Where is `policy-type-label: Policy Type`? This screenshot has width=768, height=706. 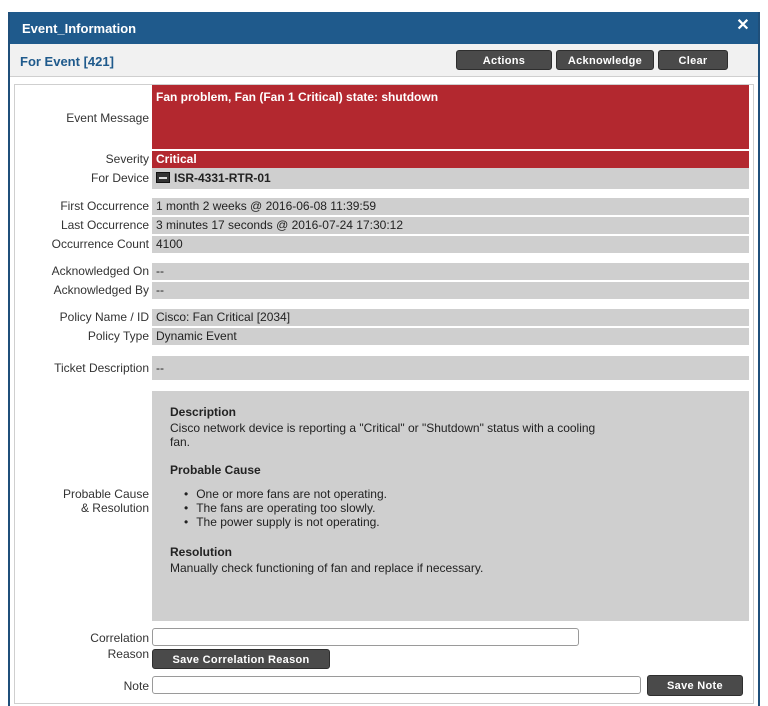
policy-type-label: Policy Type is located at coordinates (118, 336).